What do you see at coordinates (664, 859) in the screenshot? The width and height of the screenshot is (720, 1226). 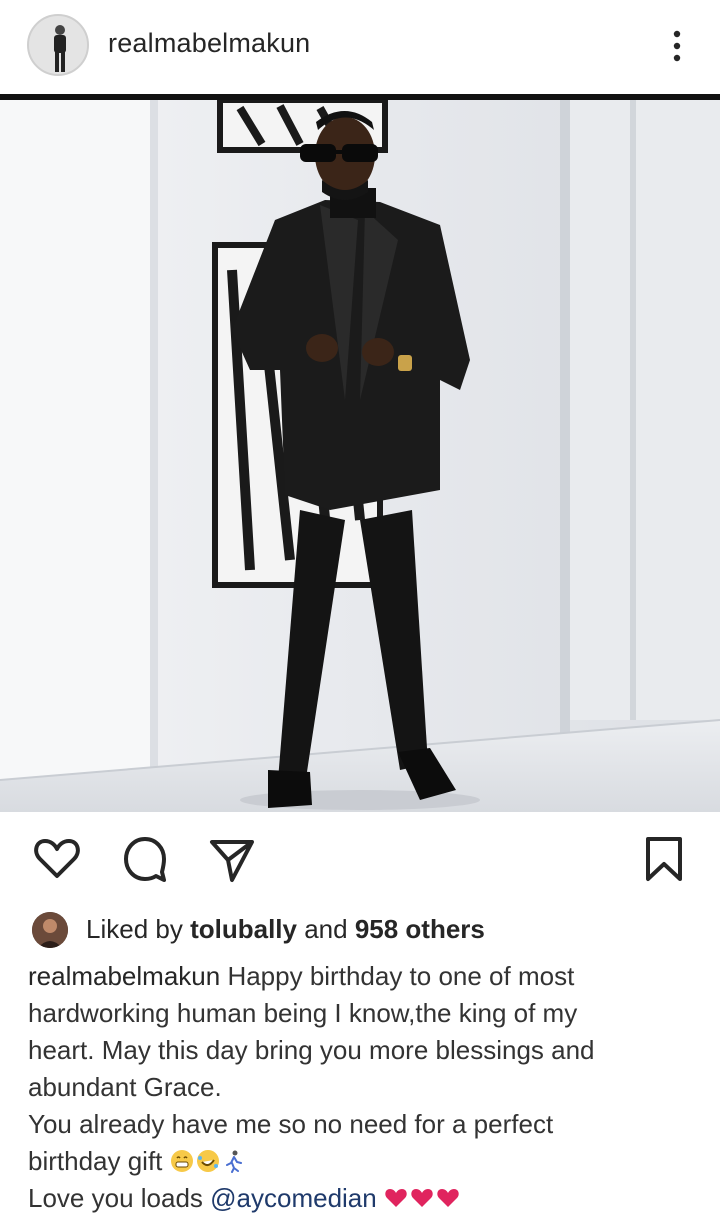 I see `bookmark-icon` at bounding box center [664, 859].